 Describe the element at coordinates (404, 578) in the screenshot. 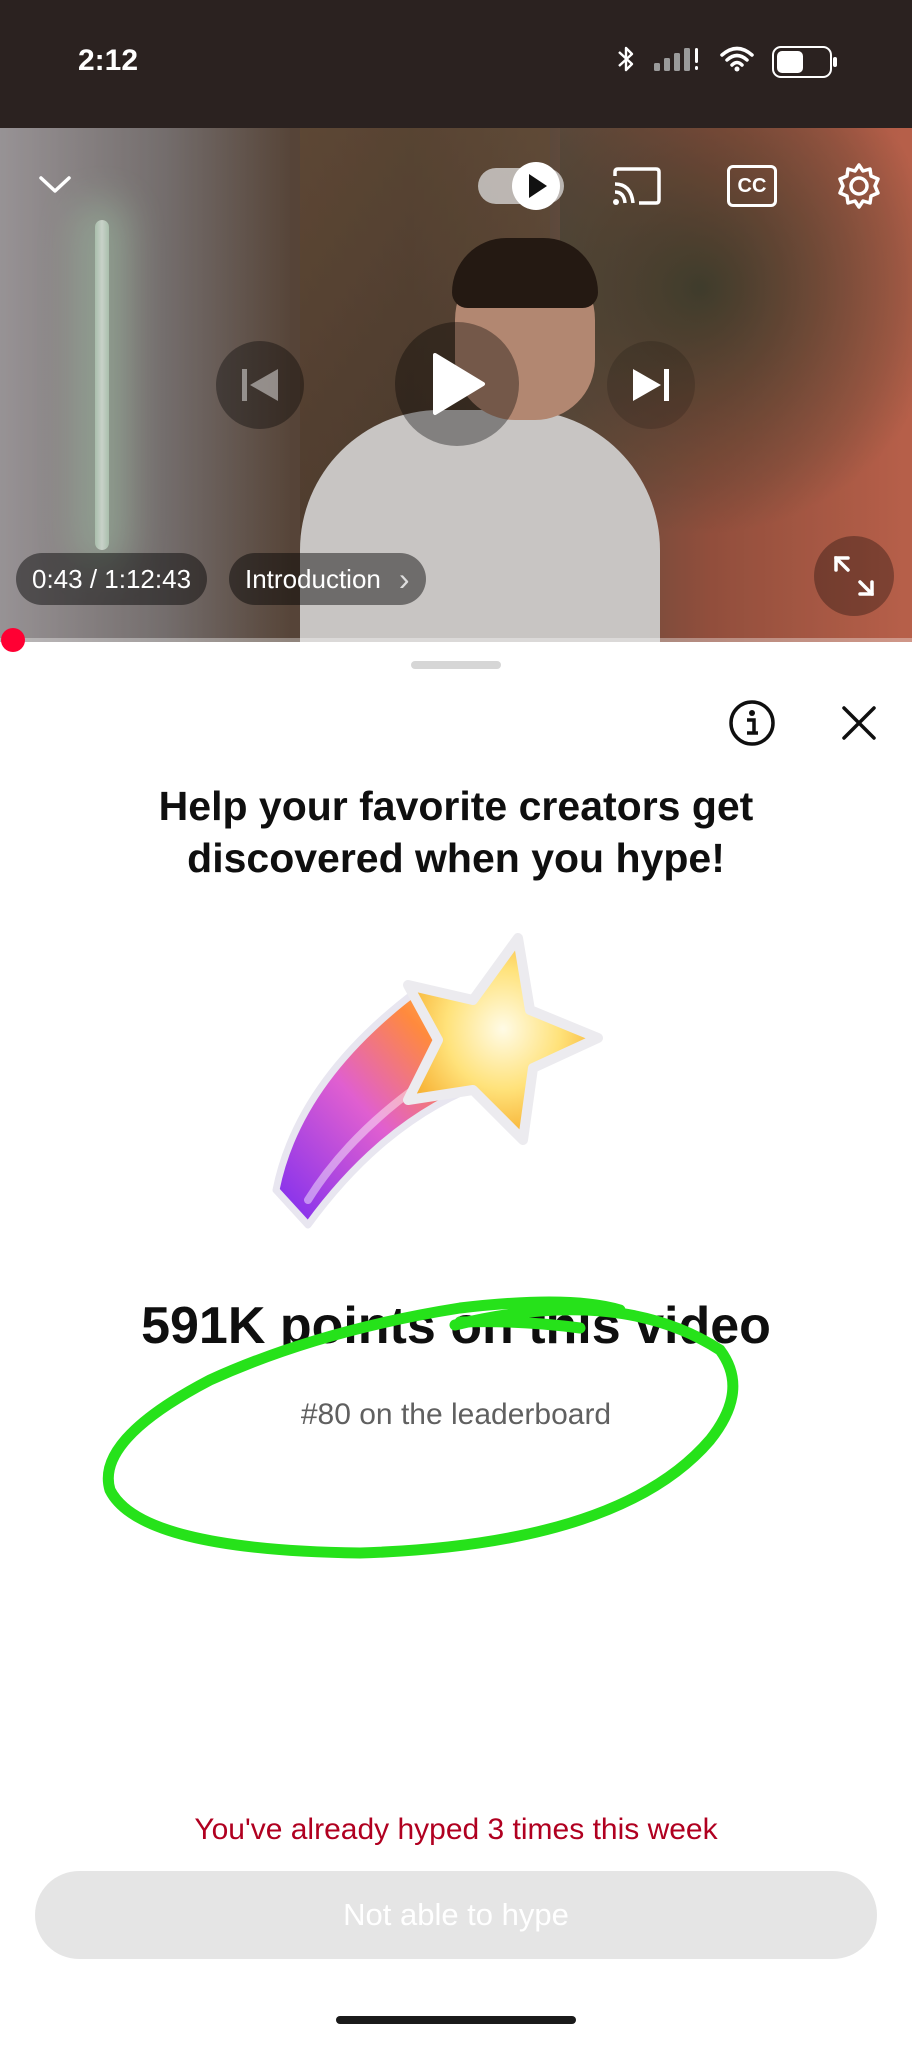

I see `chevron-right-icon: ›` at that location.